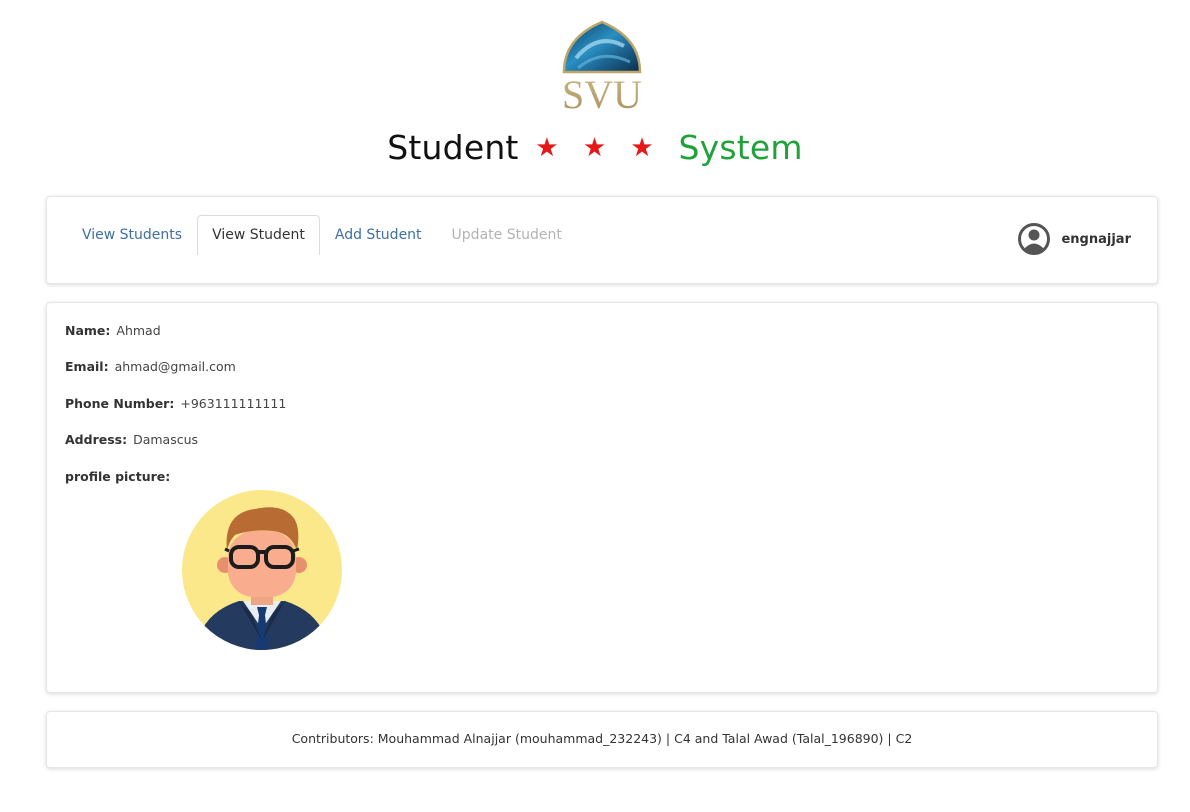 Image resolution: width=1190 pixels, height=812 pixels. What do you see at coordinates (1096, 239) in the screenshot?
I see `user-name: engnajjar` at bounding box center [1096, 239].